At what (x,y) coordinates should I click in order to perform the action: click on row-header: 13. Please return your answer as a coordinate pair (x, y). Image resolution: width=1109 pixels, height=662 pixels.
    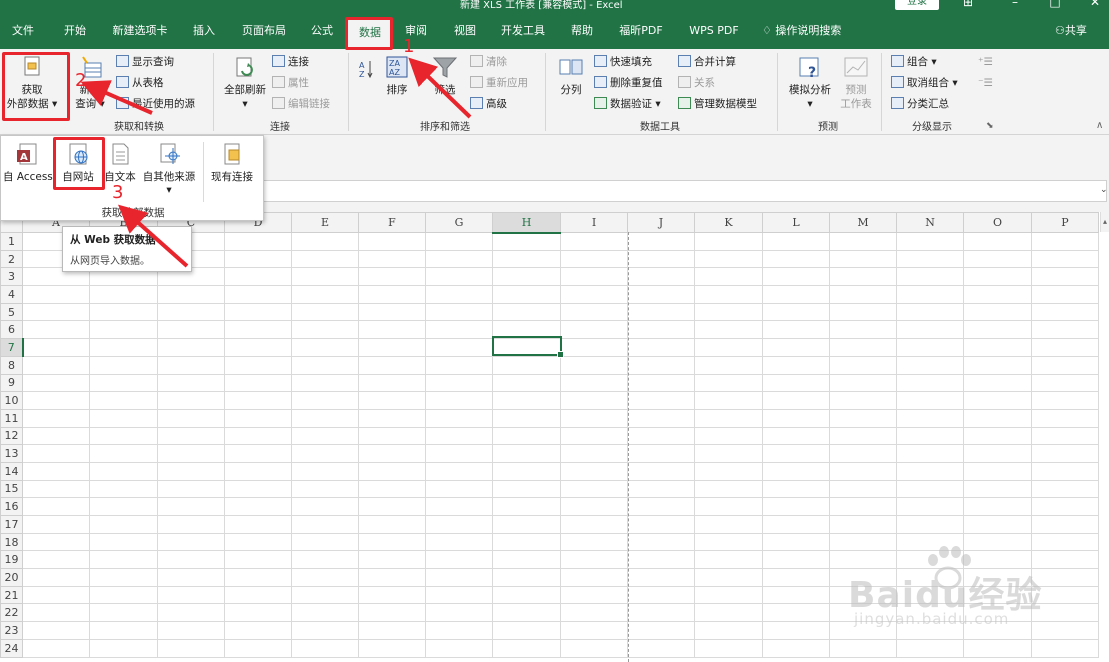
    Looking at the image, I should click on (11, 453).